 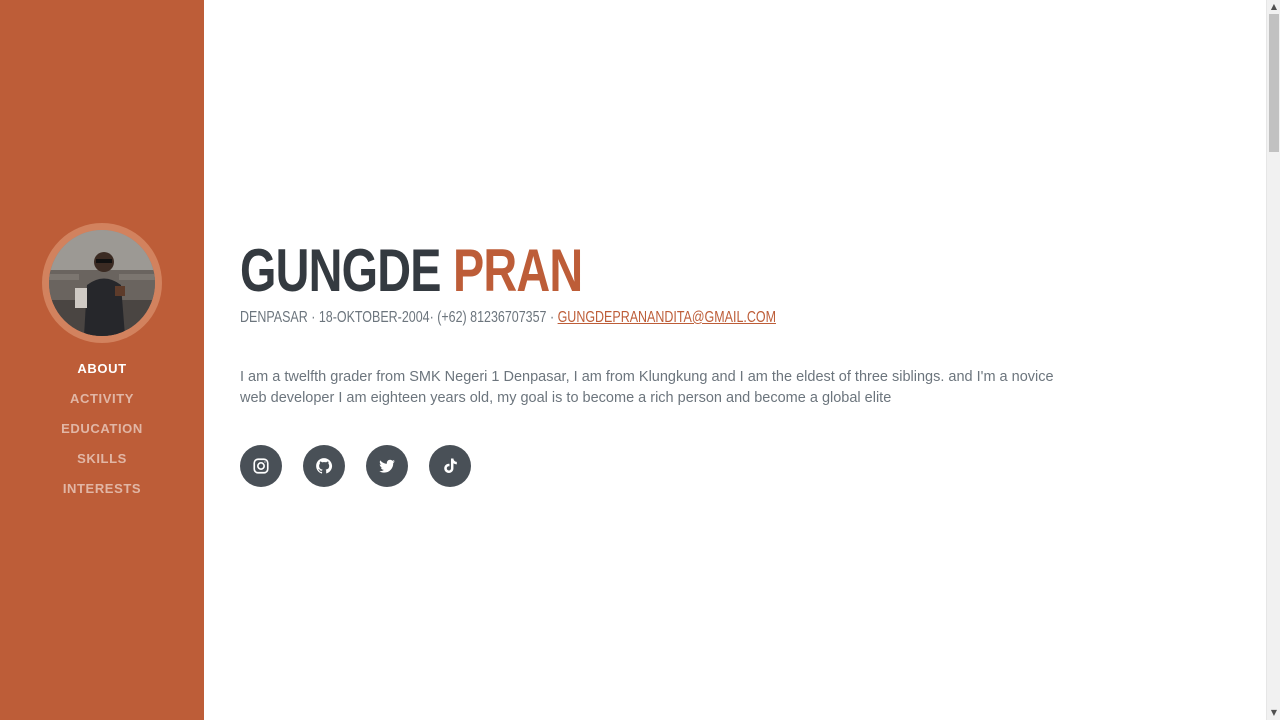 I want to click on nav-item-about: About, so click(x=102, y=371).